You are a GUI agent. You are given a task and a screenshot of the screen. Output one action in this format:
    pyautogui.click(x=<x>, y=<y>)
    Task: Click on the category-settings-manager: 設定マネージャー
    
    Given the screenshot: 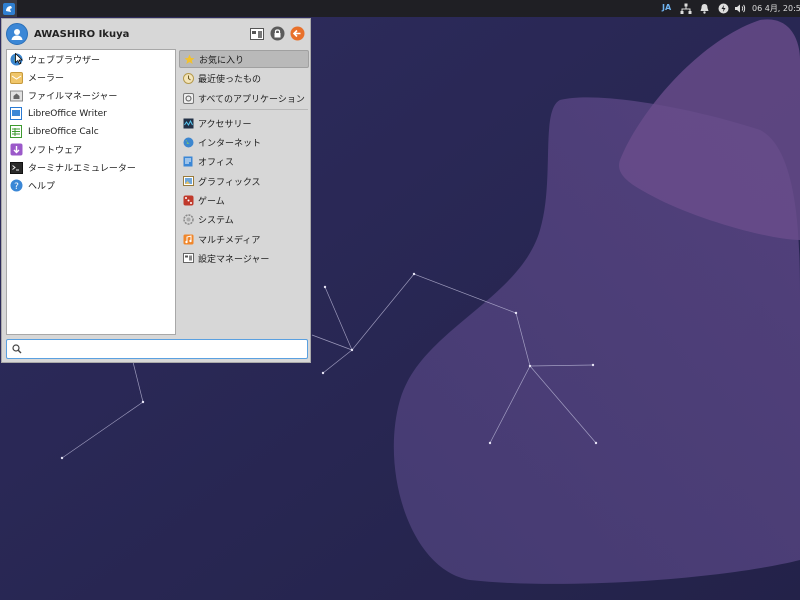 What is the action you would take?
    pyautogui.click(x=244, y=258)
    